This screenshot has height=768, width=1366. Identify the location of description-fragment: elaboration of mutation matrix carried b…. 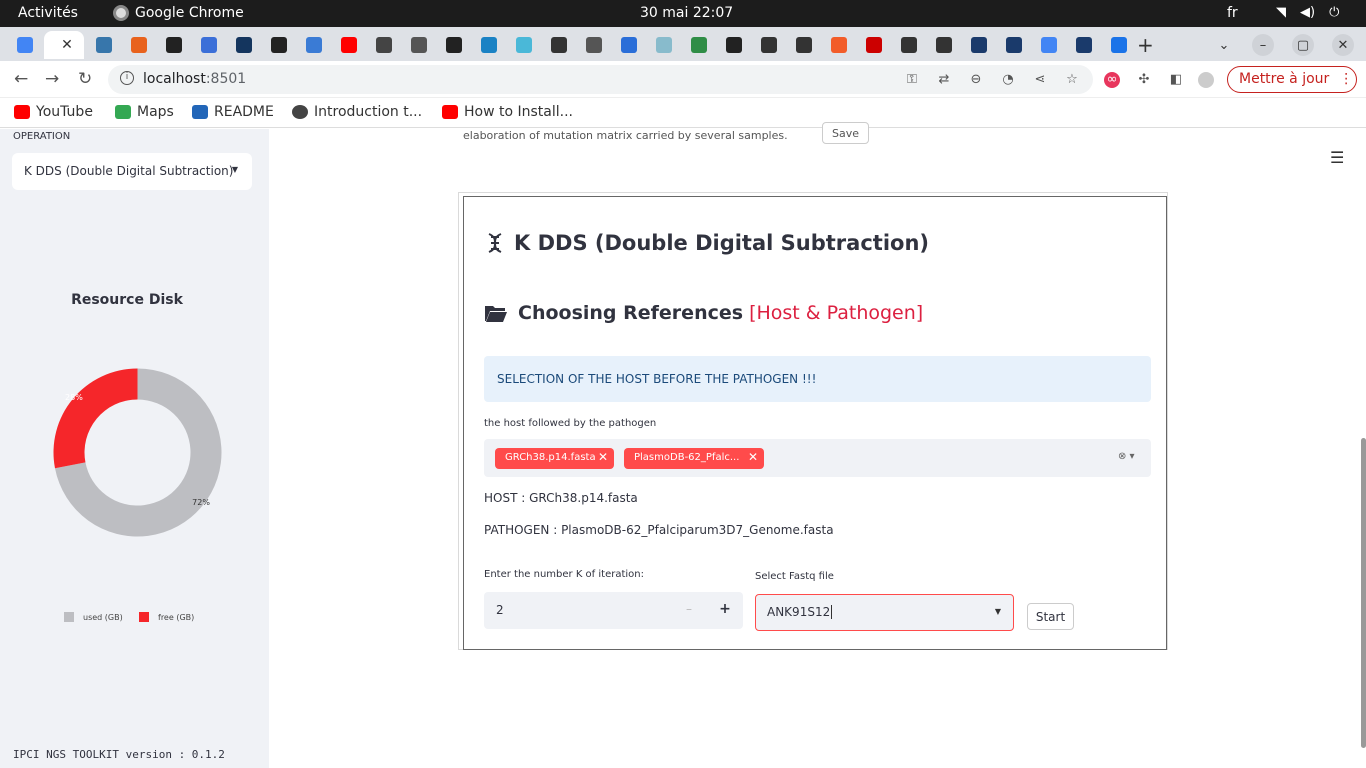
(625, 135).